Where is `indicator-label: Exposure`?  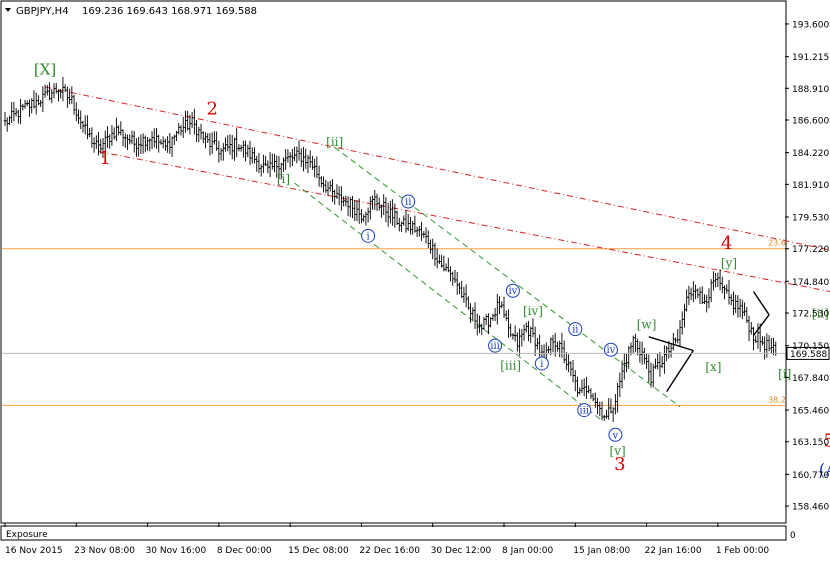 indicator-label: Exposure is located at coordinates (27, 535).